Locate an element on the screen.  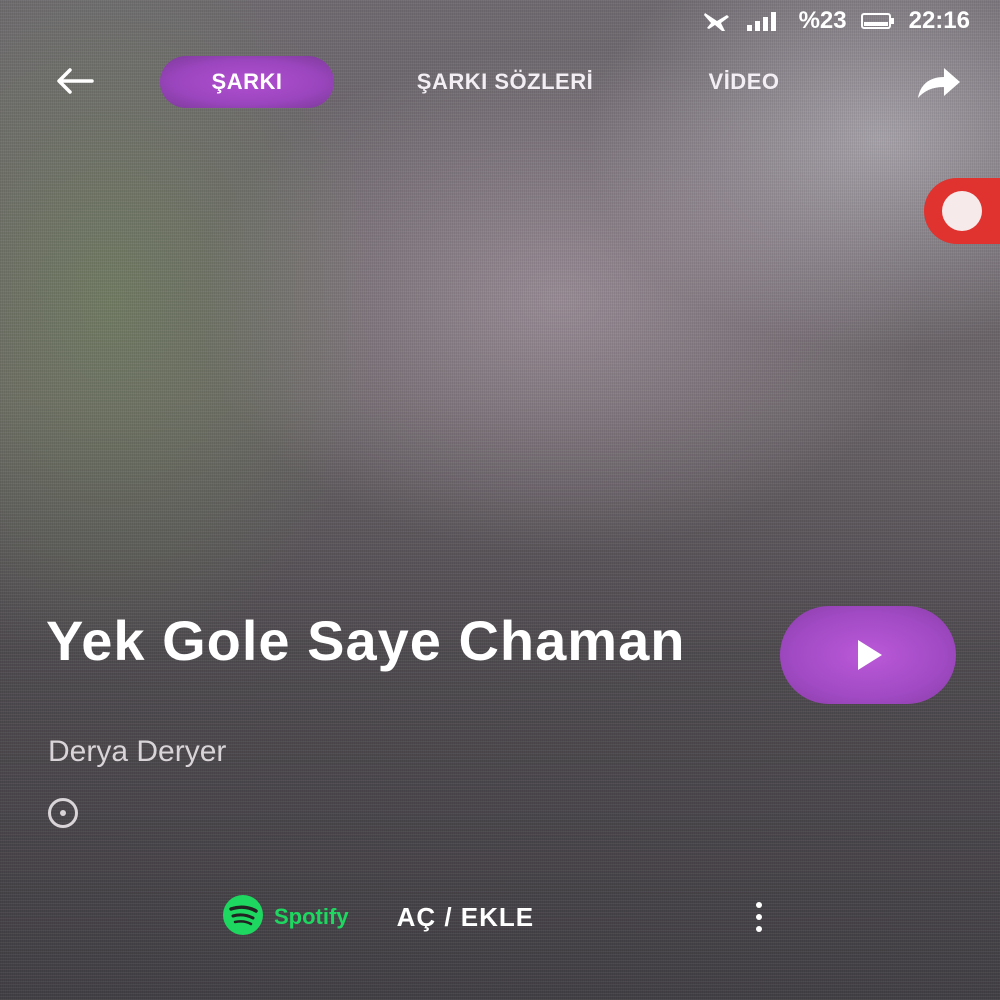
spotify-label: Spotify is located at coordinates (311, 916).